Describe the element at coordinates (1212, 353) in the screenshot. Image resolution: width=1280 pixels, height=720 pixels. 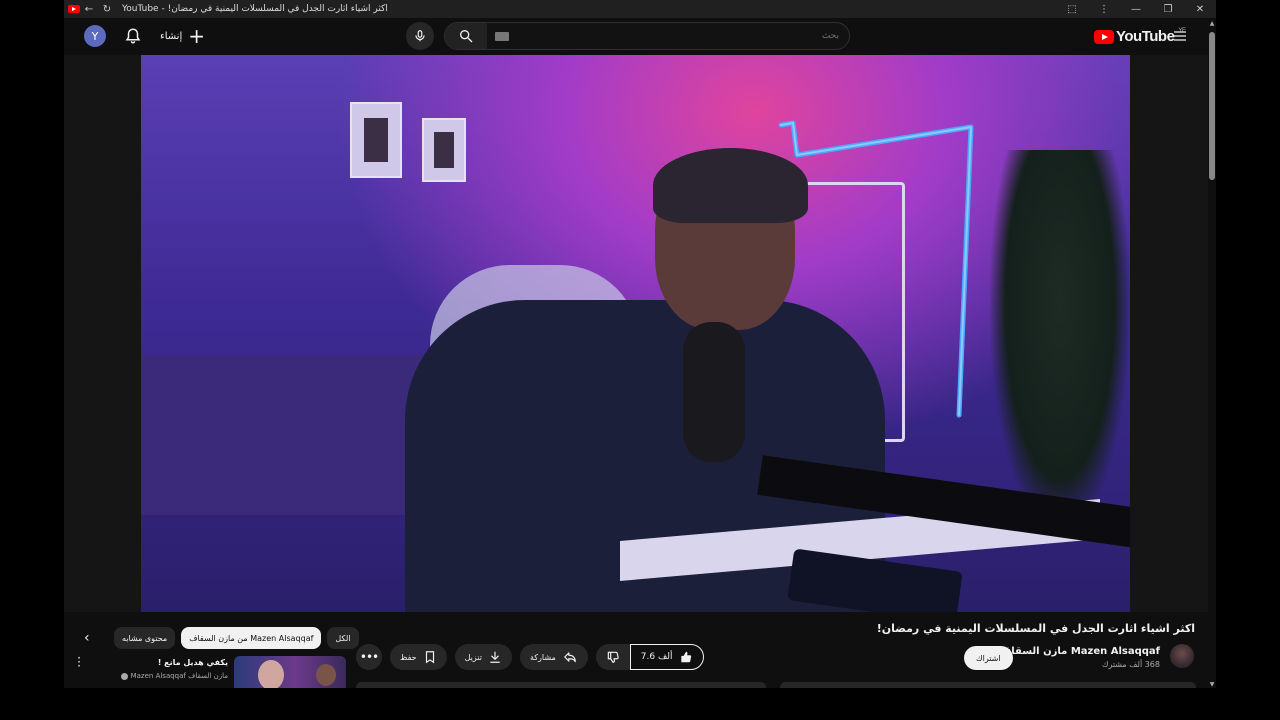
I see `page-scrollbar: ▲ ▼` at that location.